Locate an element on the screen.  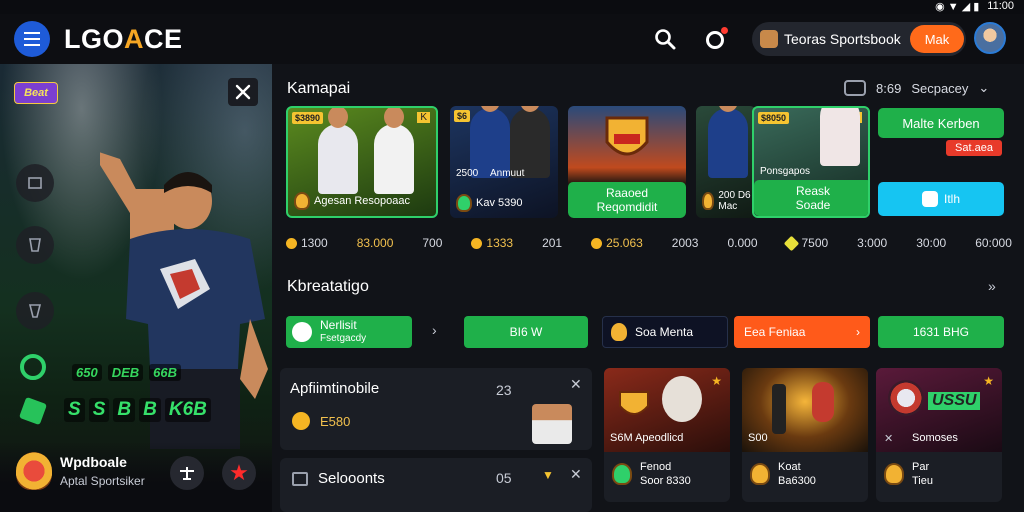
odds-item: 83.000 is located at coordinates (375, 243).